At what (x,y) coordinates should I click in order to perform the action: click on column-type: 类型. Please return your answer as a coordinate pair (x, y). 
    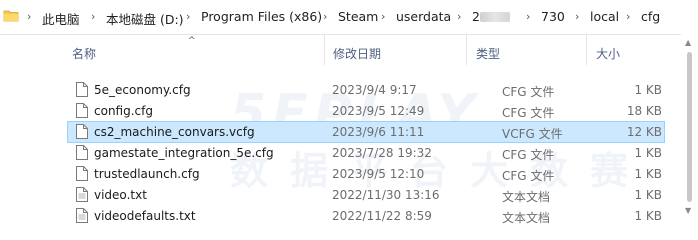
    Looking at the image, I should click on (488, 53).